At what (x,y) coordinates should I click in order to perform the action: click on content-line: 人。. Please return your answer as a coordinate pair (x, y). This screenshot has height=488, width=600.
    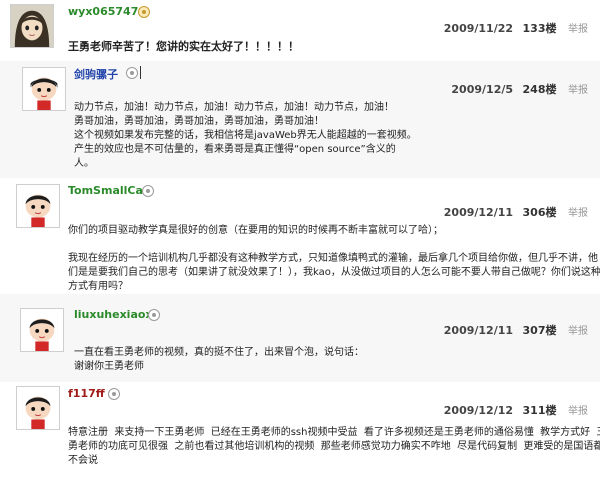
    Looking at the image, I should click on (84, 163).